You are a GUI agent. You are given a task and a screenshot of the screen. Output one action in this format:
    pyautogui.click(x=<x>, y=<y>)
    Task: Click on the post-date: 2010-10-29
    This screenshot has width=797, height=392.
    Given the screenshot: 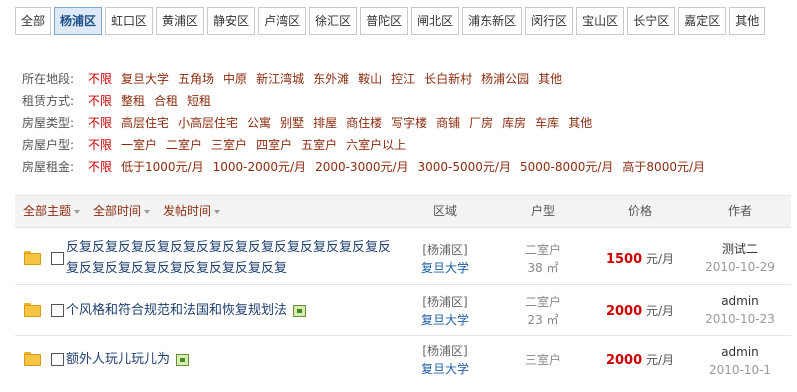 What is the action you would take?
    pyautogui.click(x=740, y=267)
    